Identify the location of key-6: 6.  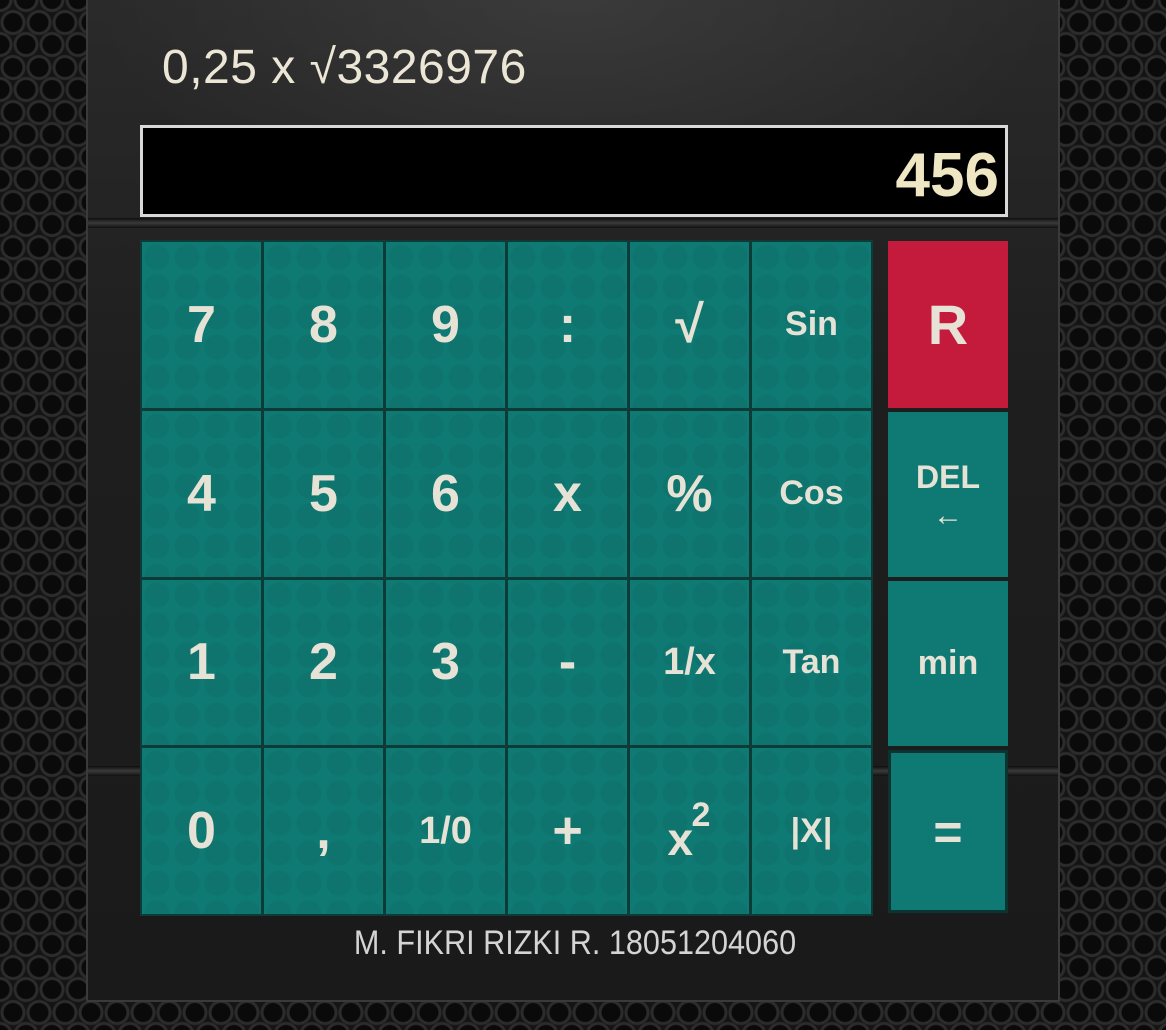
(445, 493).